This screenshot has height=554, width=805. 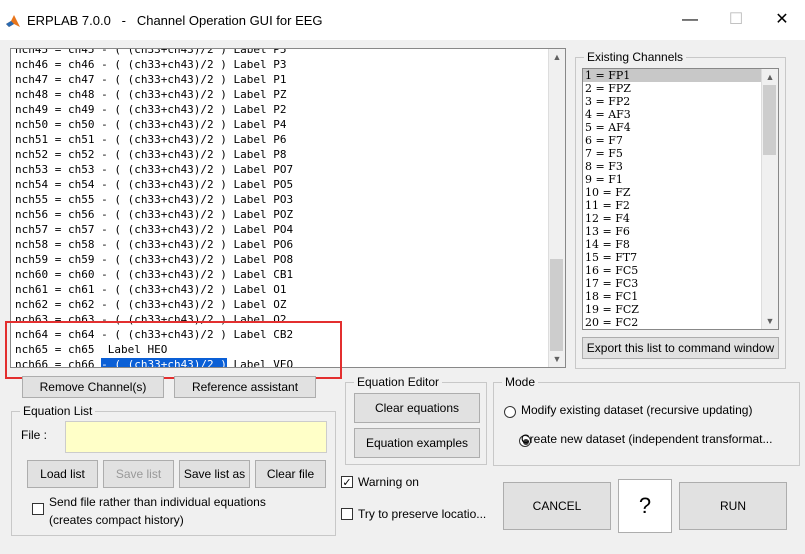 What do you see at coordinates (673, 257) in the screenshot?
I see `channel-list-item: 15 = FT7` at bounding box center [673, 257].